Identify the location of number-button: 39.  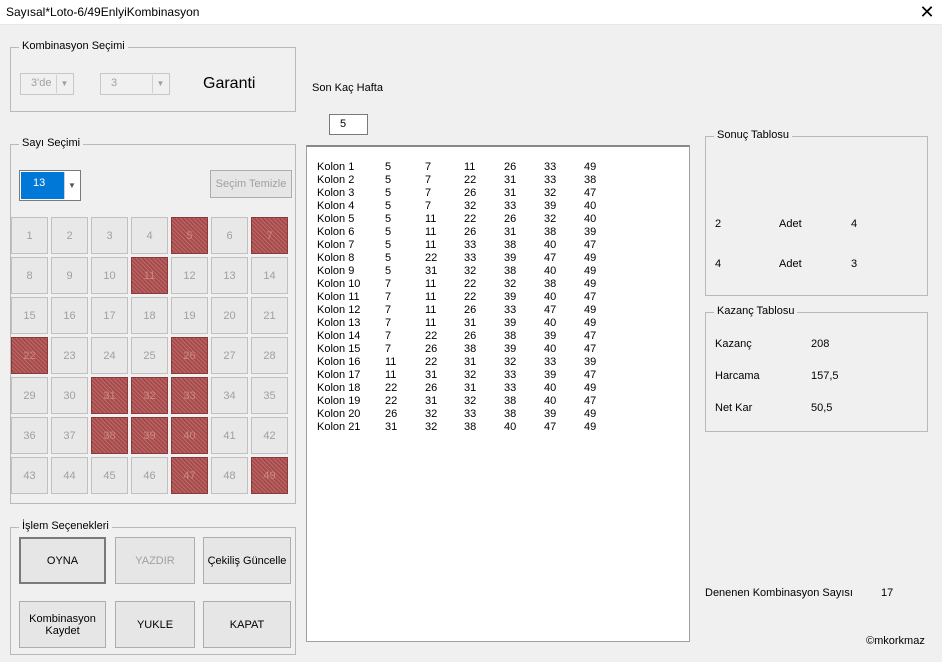
(149, 435).